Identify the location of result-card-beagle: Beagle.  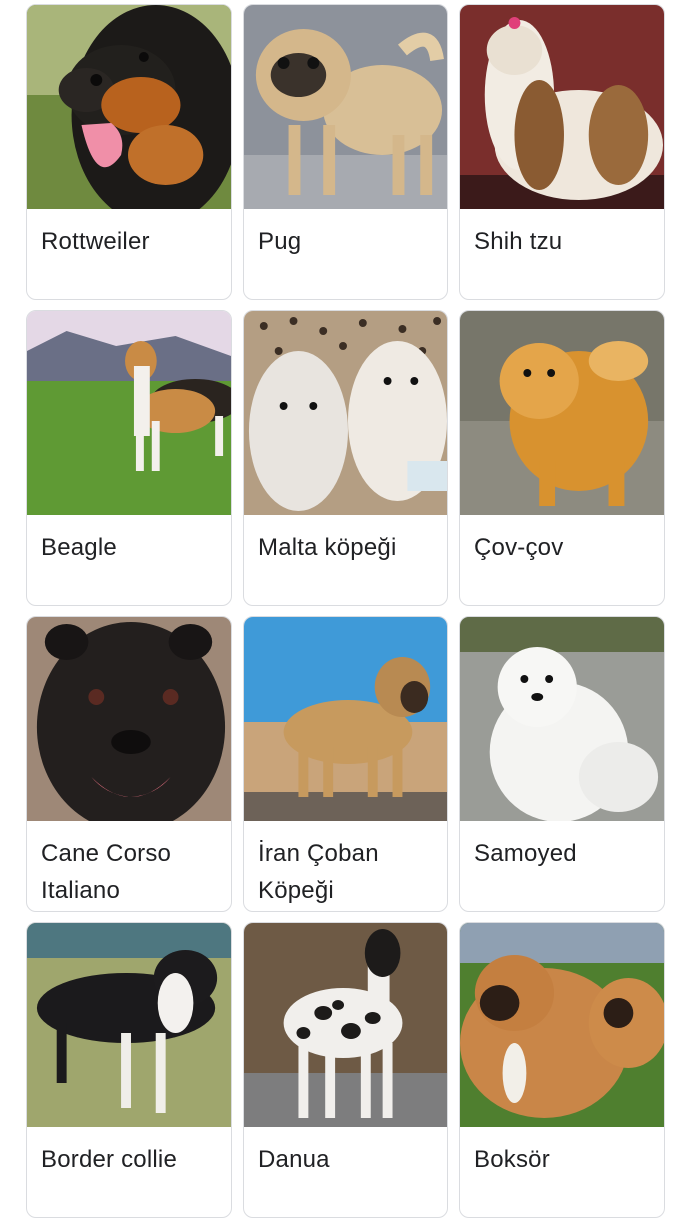
(129, 458).